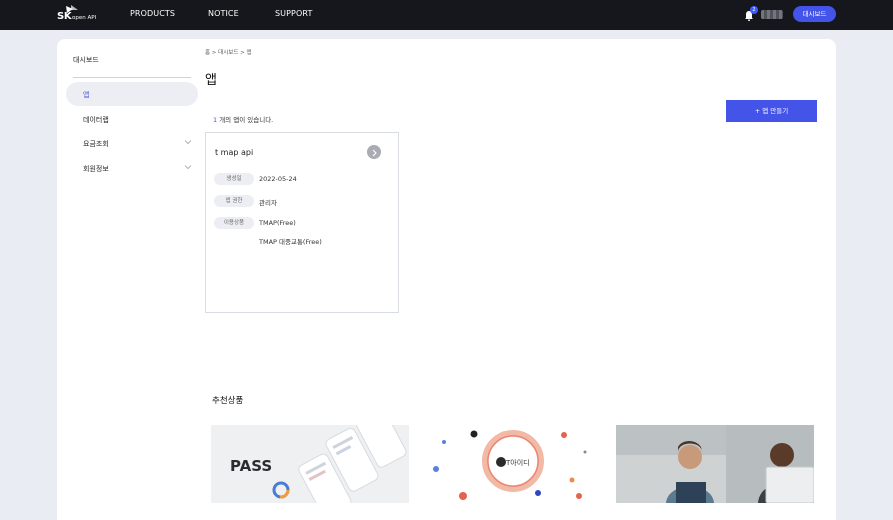 This screenshot has height=520, width=893. What do you see at coordinates (152, 13) in the screenshot?
I see `nav-products: PRODUCTS` at bounding box center [152, 13].